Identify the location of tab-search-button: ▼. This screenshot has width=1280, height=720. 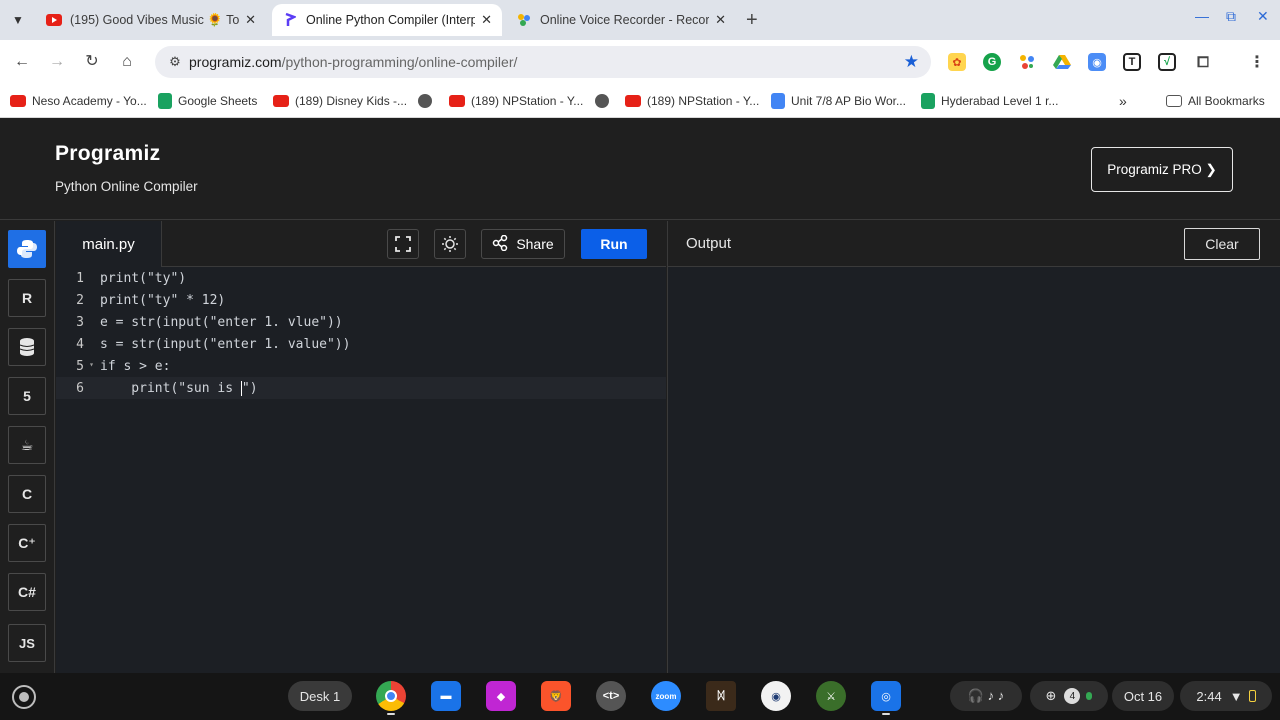
(18, 20).